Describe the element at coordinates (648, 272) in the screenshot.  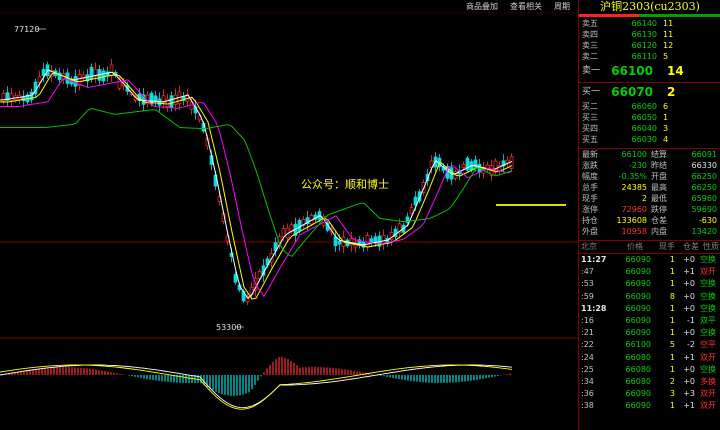
I see `tick-row: :47 66090 1 +1 双开` at that location.